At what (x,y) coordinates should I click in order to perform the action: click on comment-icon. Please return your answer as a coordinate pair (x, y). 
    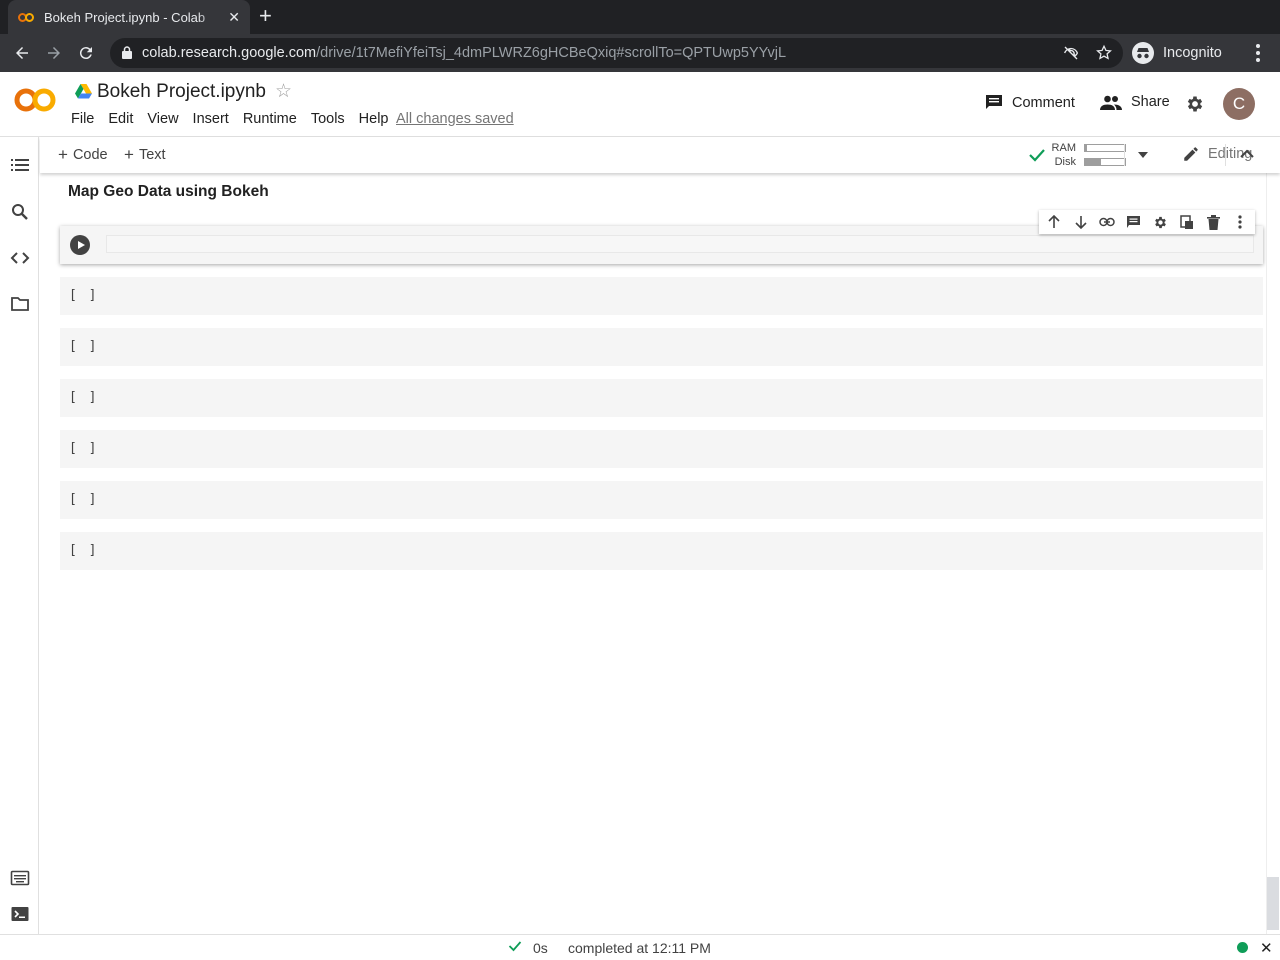
    Looking at the image, I should click on (994, 102).